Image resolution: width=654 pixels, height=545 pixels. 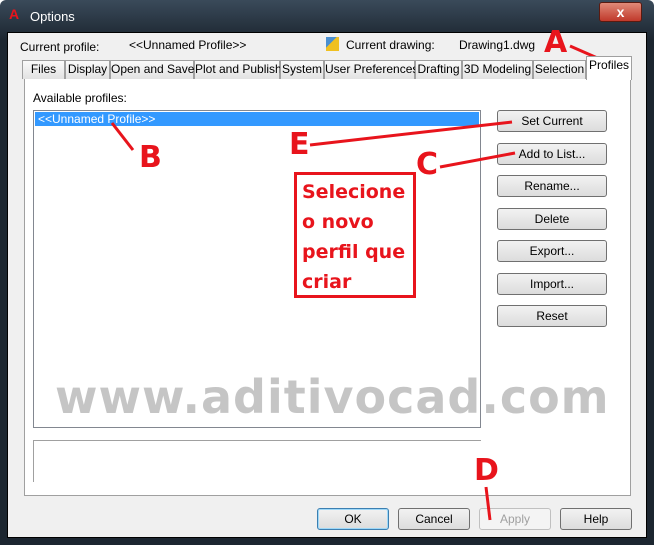 What do you see at coordinates (609, 68) in the screenshot?
I see `tab-profiles: Profiles` at bounding box center [609, 68].